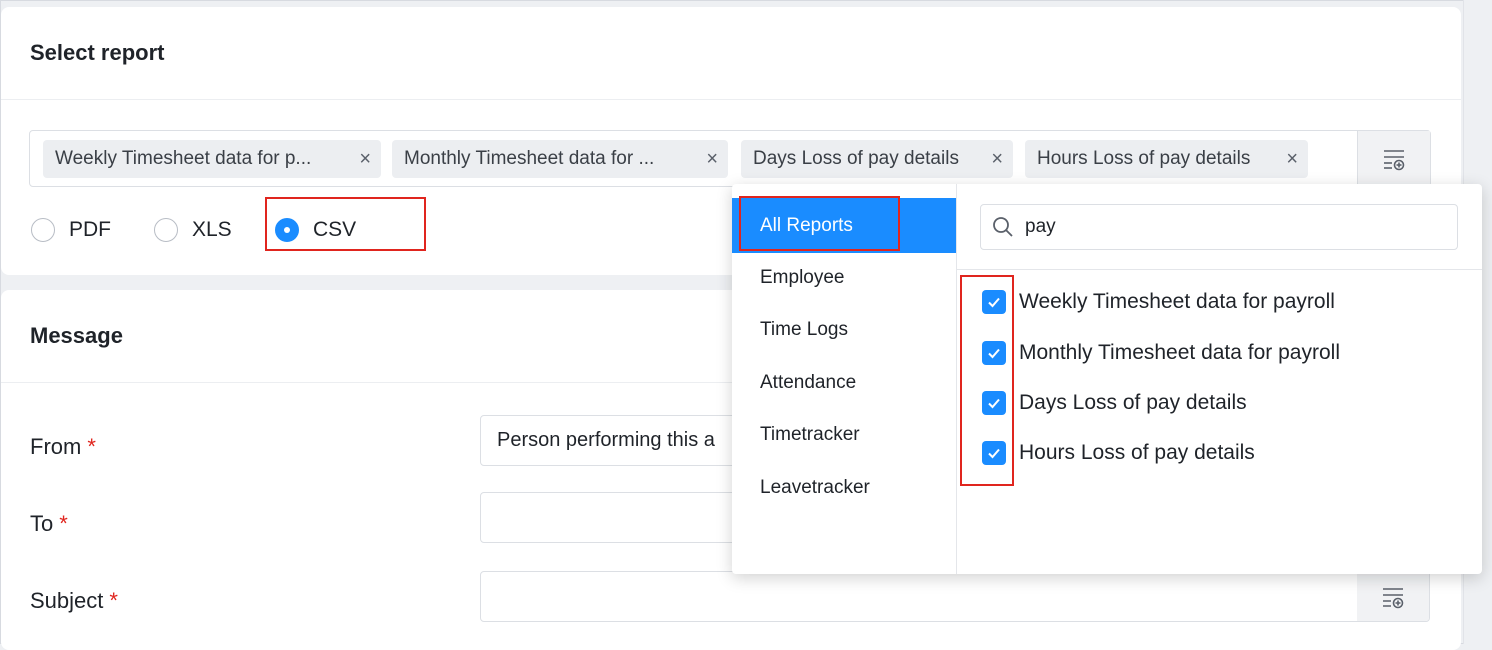  What do you see at coordinates (212, 229) in the screenshot?
I see `format-xls-label: XLS` at bounding box center [212, 229].